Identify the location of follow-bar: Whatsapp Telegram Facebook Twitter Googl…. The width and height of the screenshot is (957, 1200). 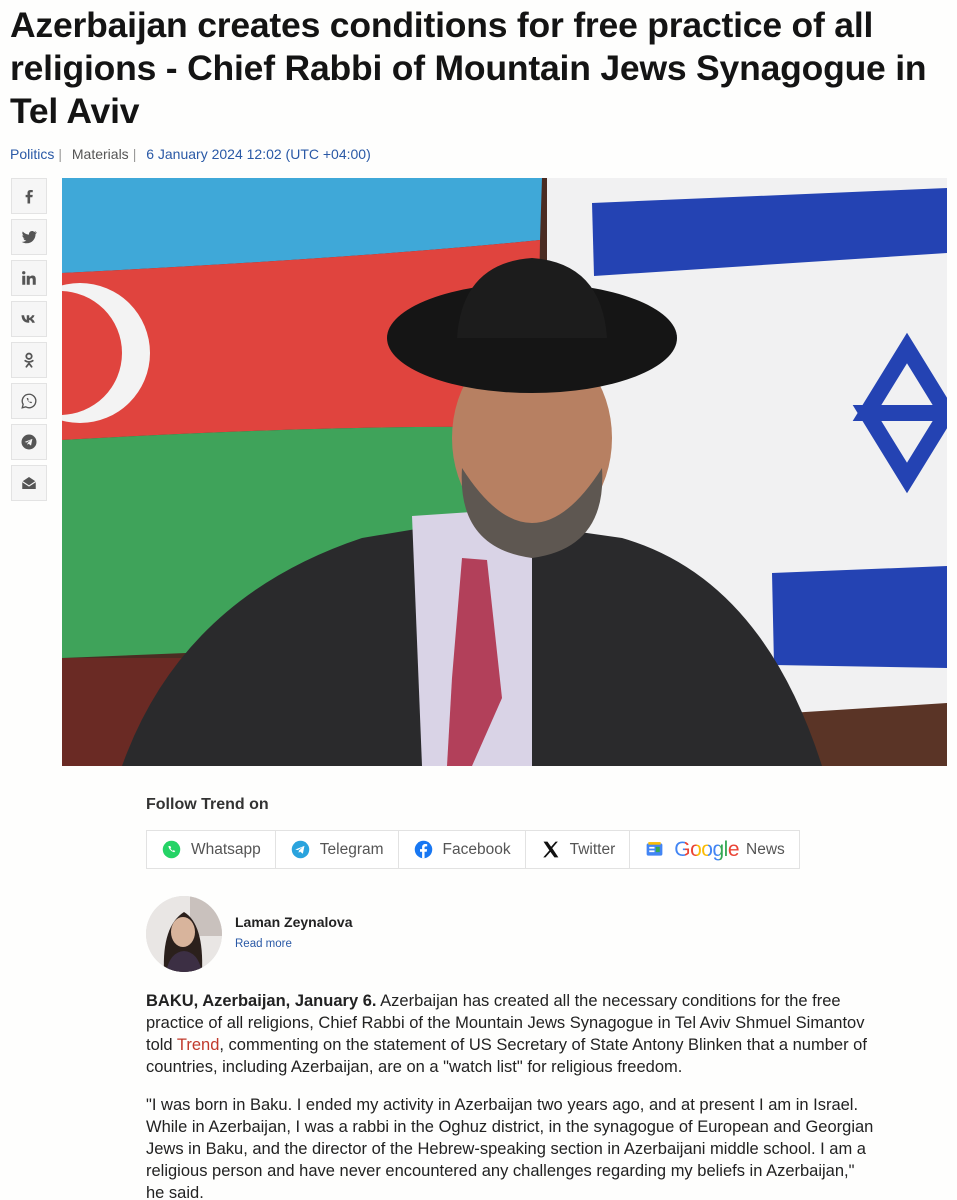
(473, 849).